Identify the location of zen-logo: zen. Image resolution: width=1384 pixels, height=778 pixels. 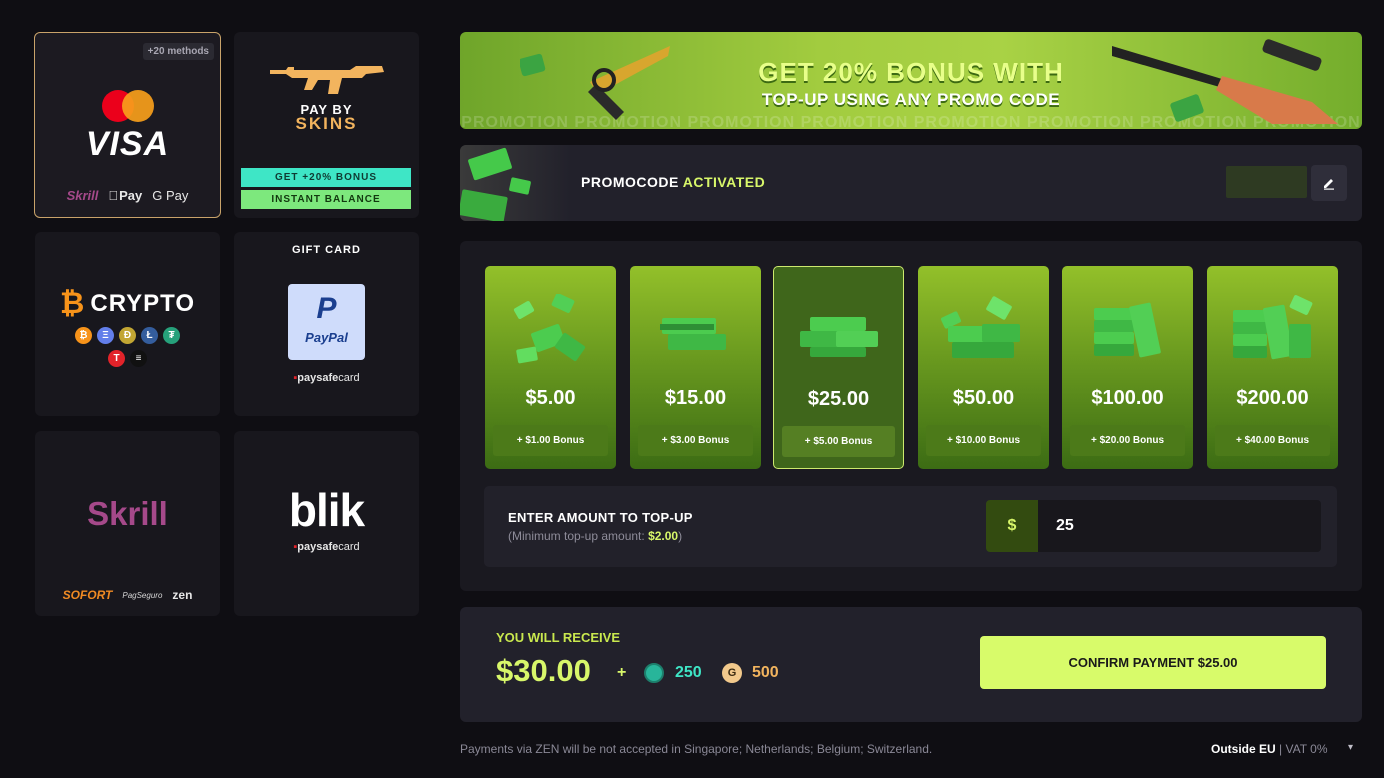
(182, 595).